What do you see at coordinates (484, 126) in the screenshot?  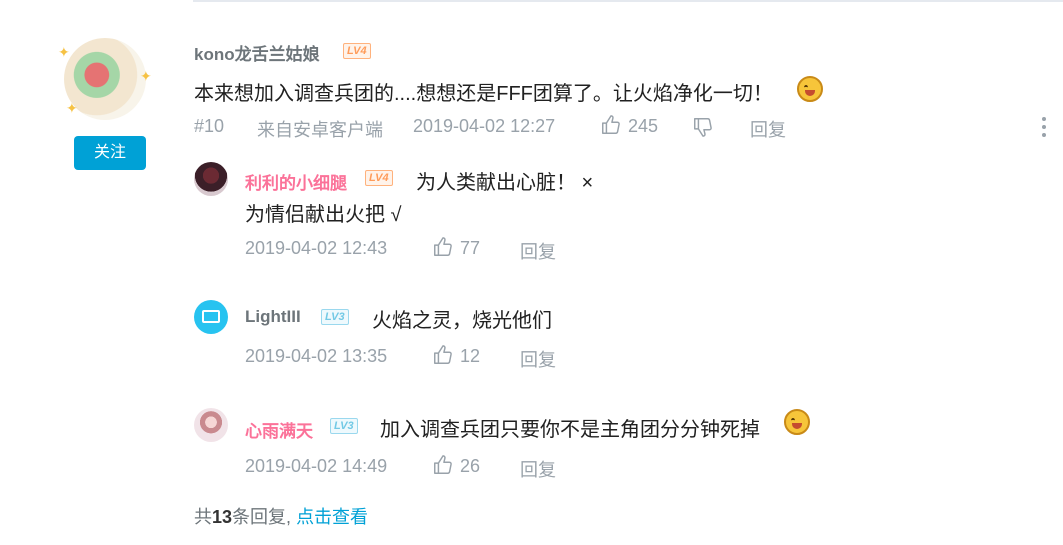 I see `timestamp: 2019-04-02 12:27` at bounding box center [484, 126].